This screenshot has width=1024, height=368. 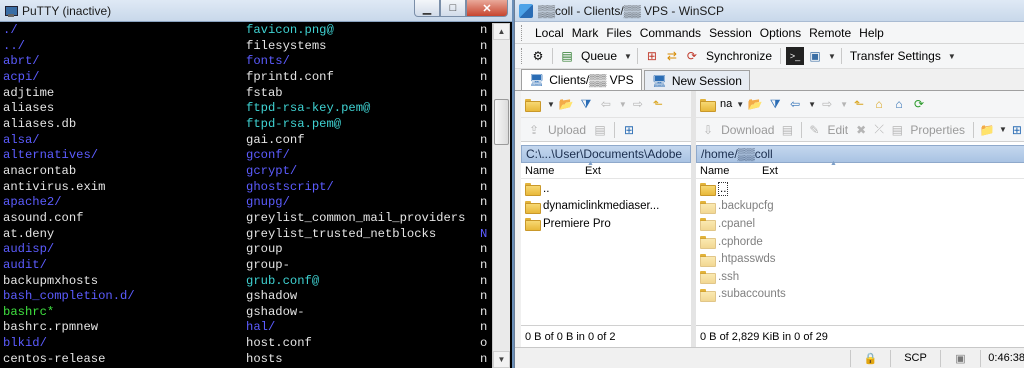 What do you see at coordinates (860, 154) in the screenshot?
I see `remote-path-bar: /home/▒▒coll` at bounding box center [860, 154].